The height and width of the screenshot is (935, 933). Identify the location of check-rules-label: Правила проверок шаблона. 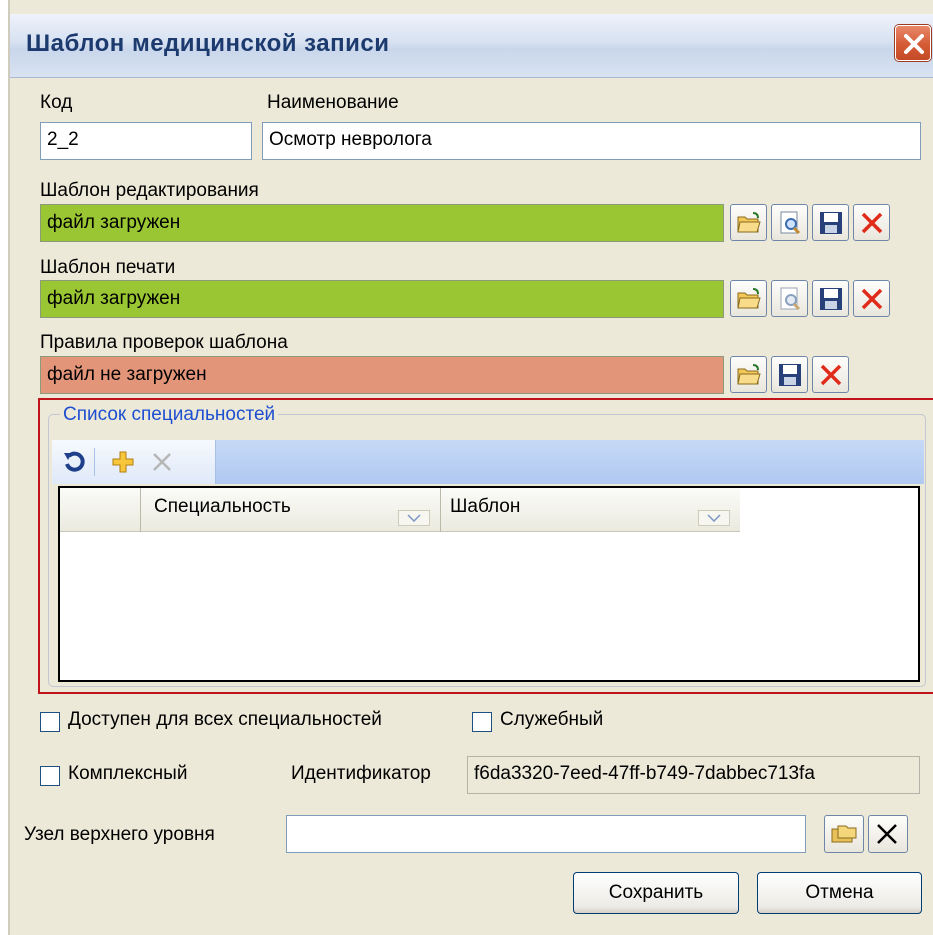
(164, 342).